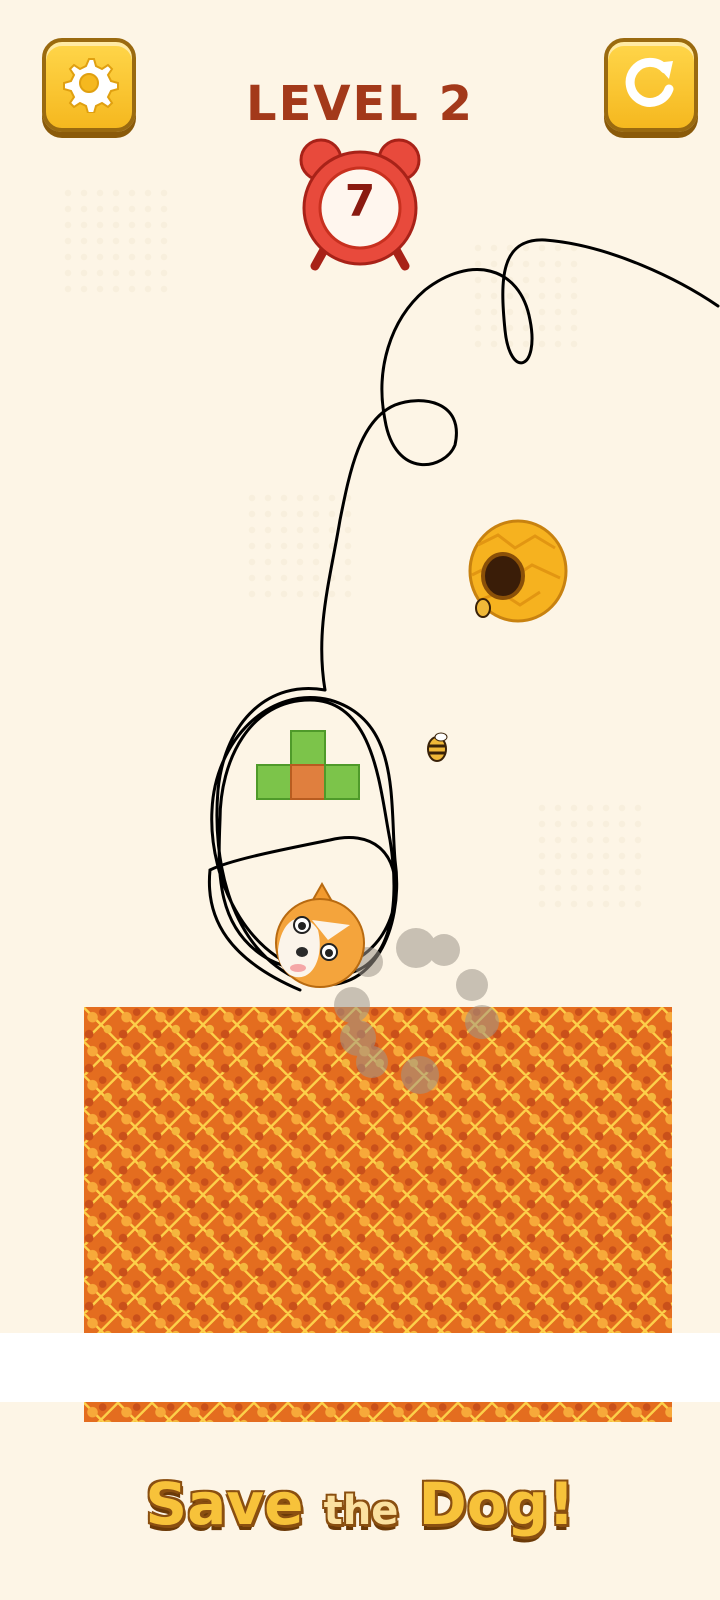  Describe the element at coordinates (224, 1504) in the screenshot. I see `logo-word-save: Save` at that location.